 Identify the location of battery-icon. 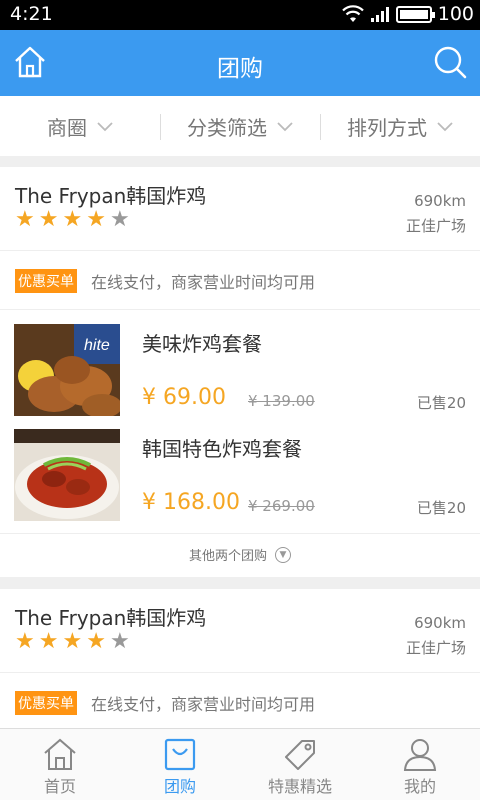
(415, 14).